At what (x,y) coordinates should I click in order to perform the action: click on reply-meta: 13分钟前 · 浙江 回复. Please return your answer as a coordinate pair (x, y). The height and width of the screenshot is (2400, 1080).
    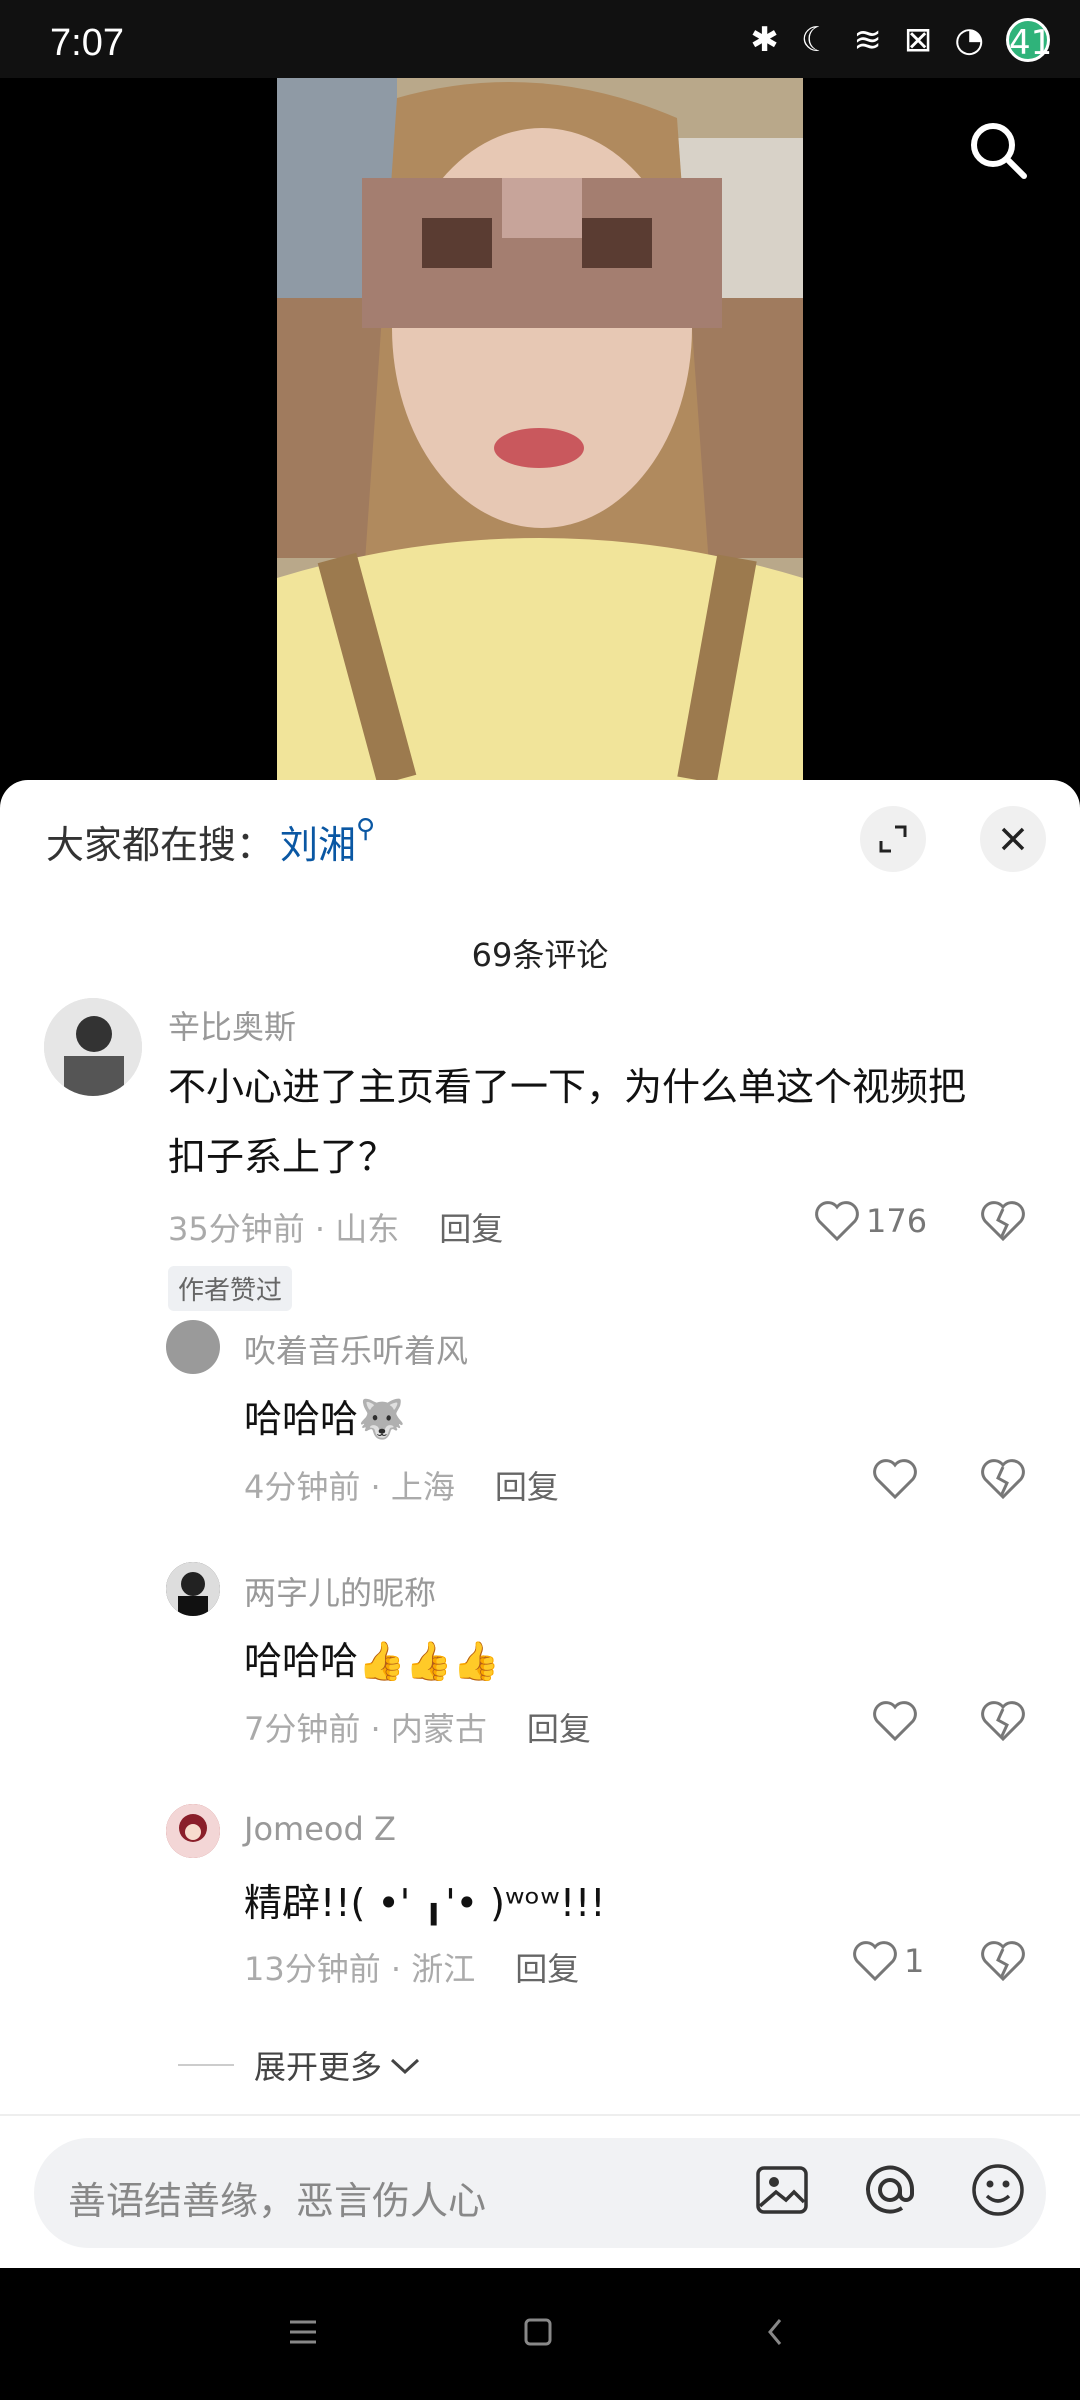
    Looking at the image, I should click on (412, 1969).